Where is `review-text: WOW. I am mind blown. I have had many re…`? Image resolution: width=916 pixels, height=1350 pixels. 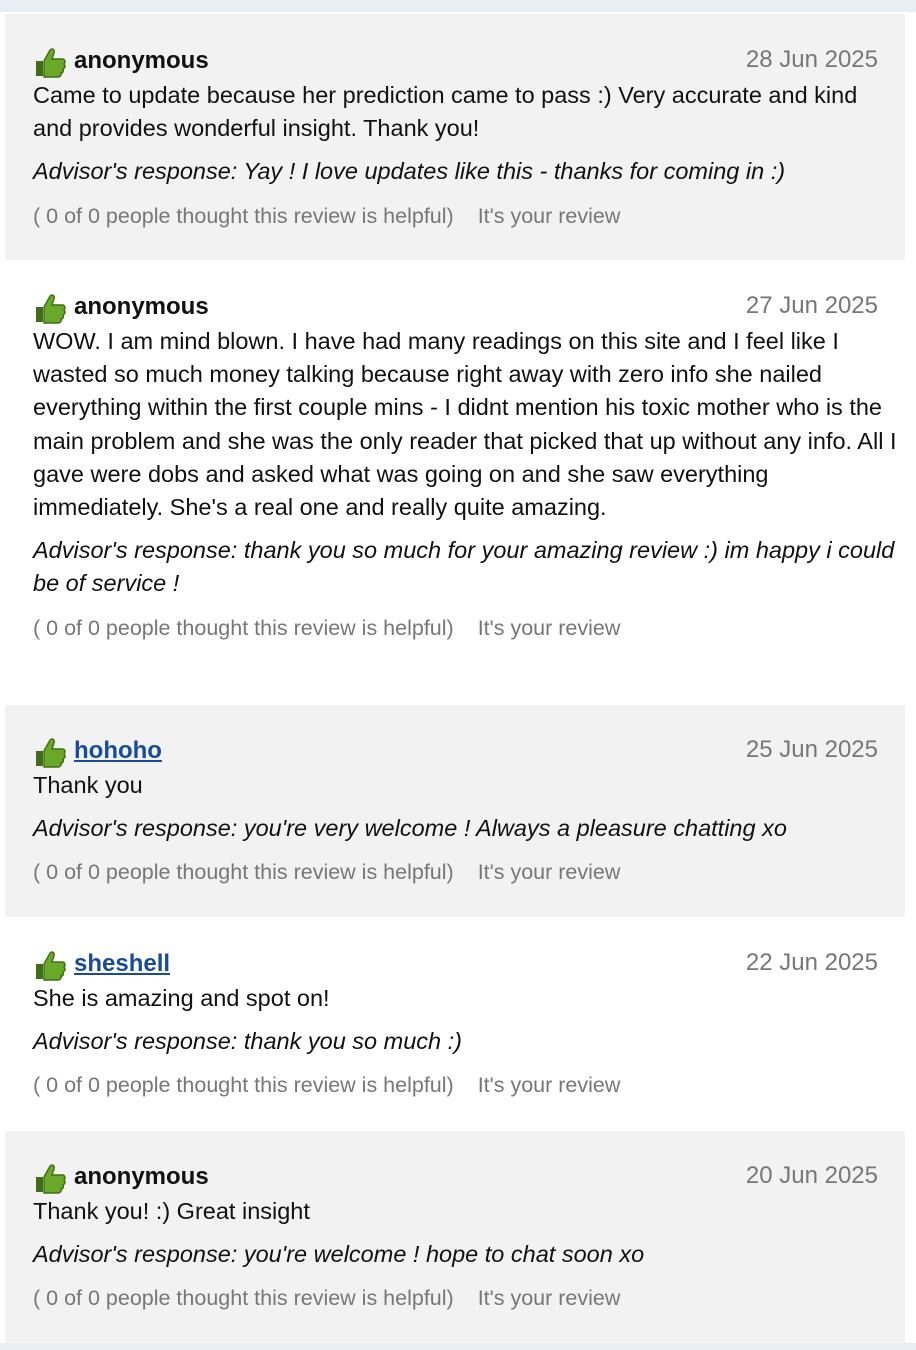 review-text: WOW. I am mind blown. I have had many re… is located at coordinates (465, 424).